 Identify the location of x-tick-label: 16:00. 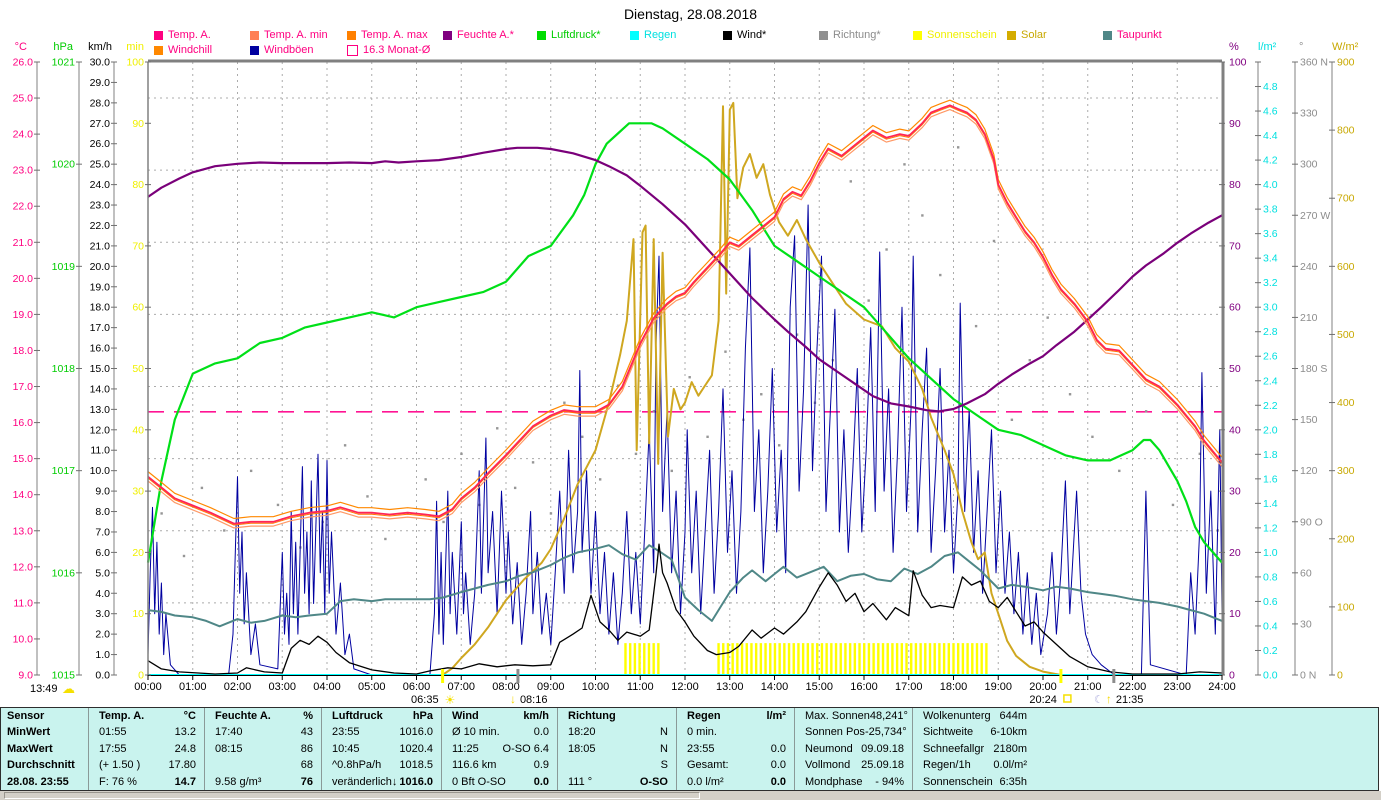
(864, 687).